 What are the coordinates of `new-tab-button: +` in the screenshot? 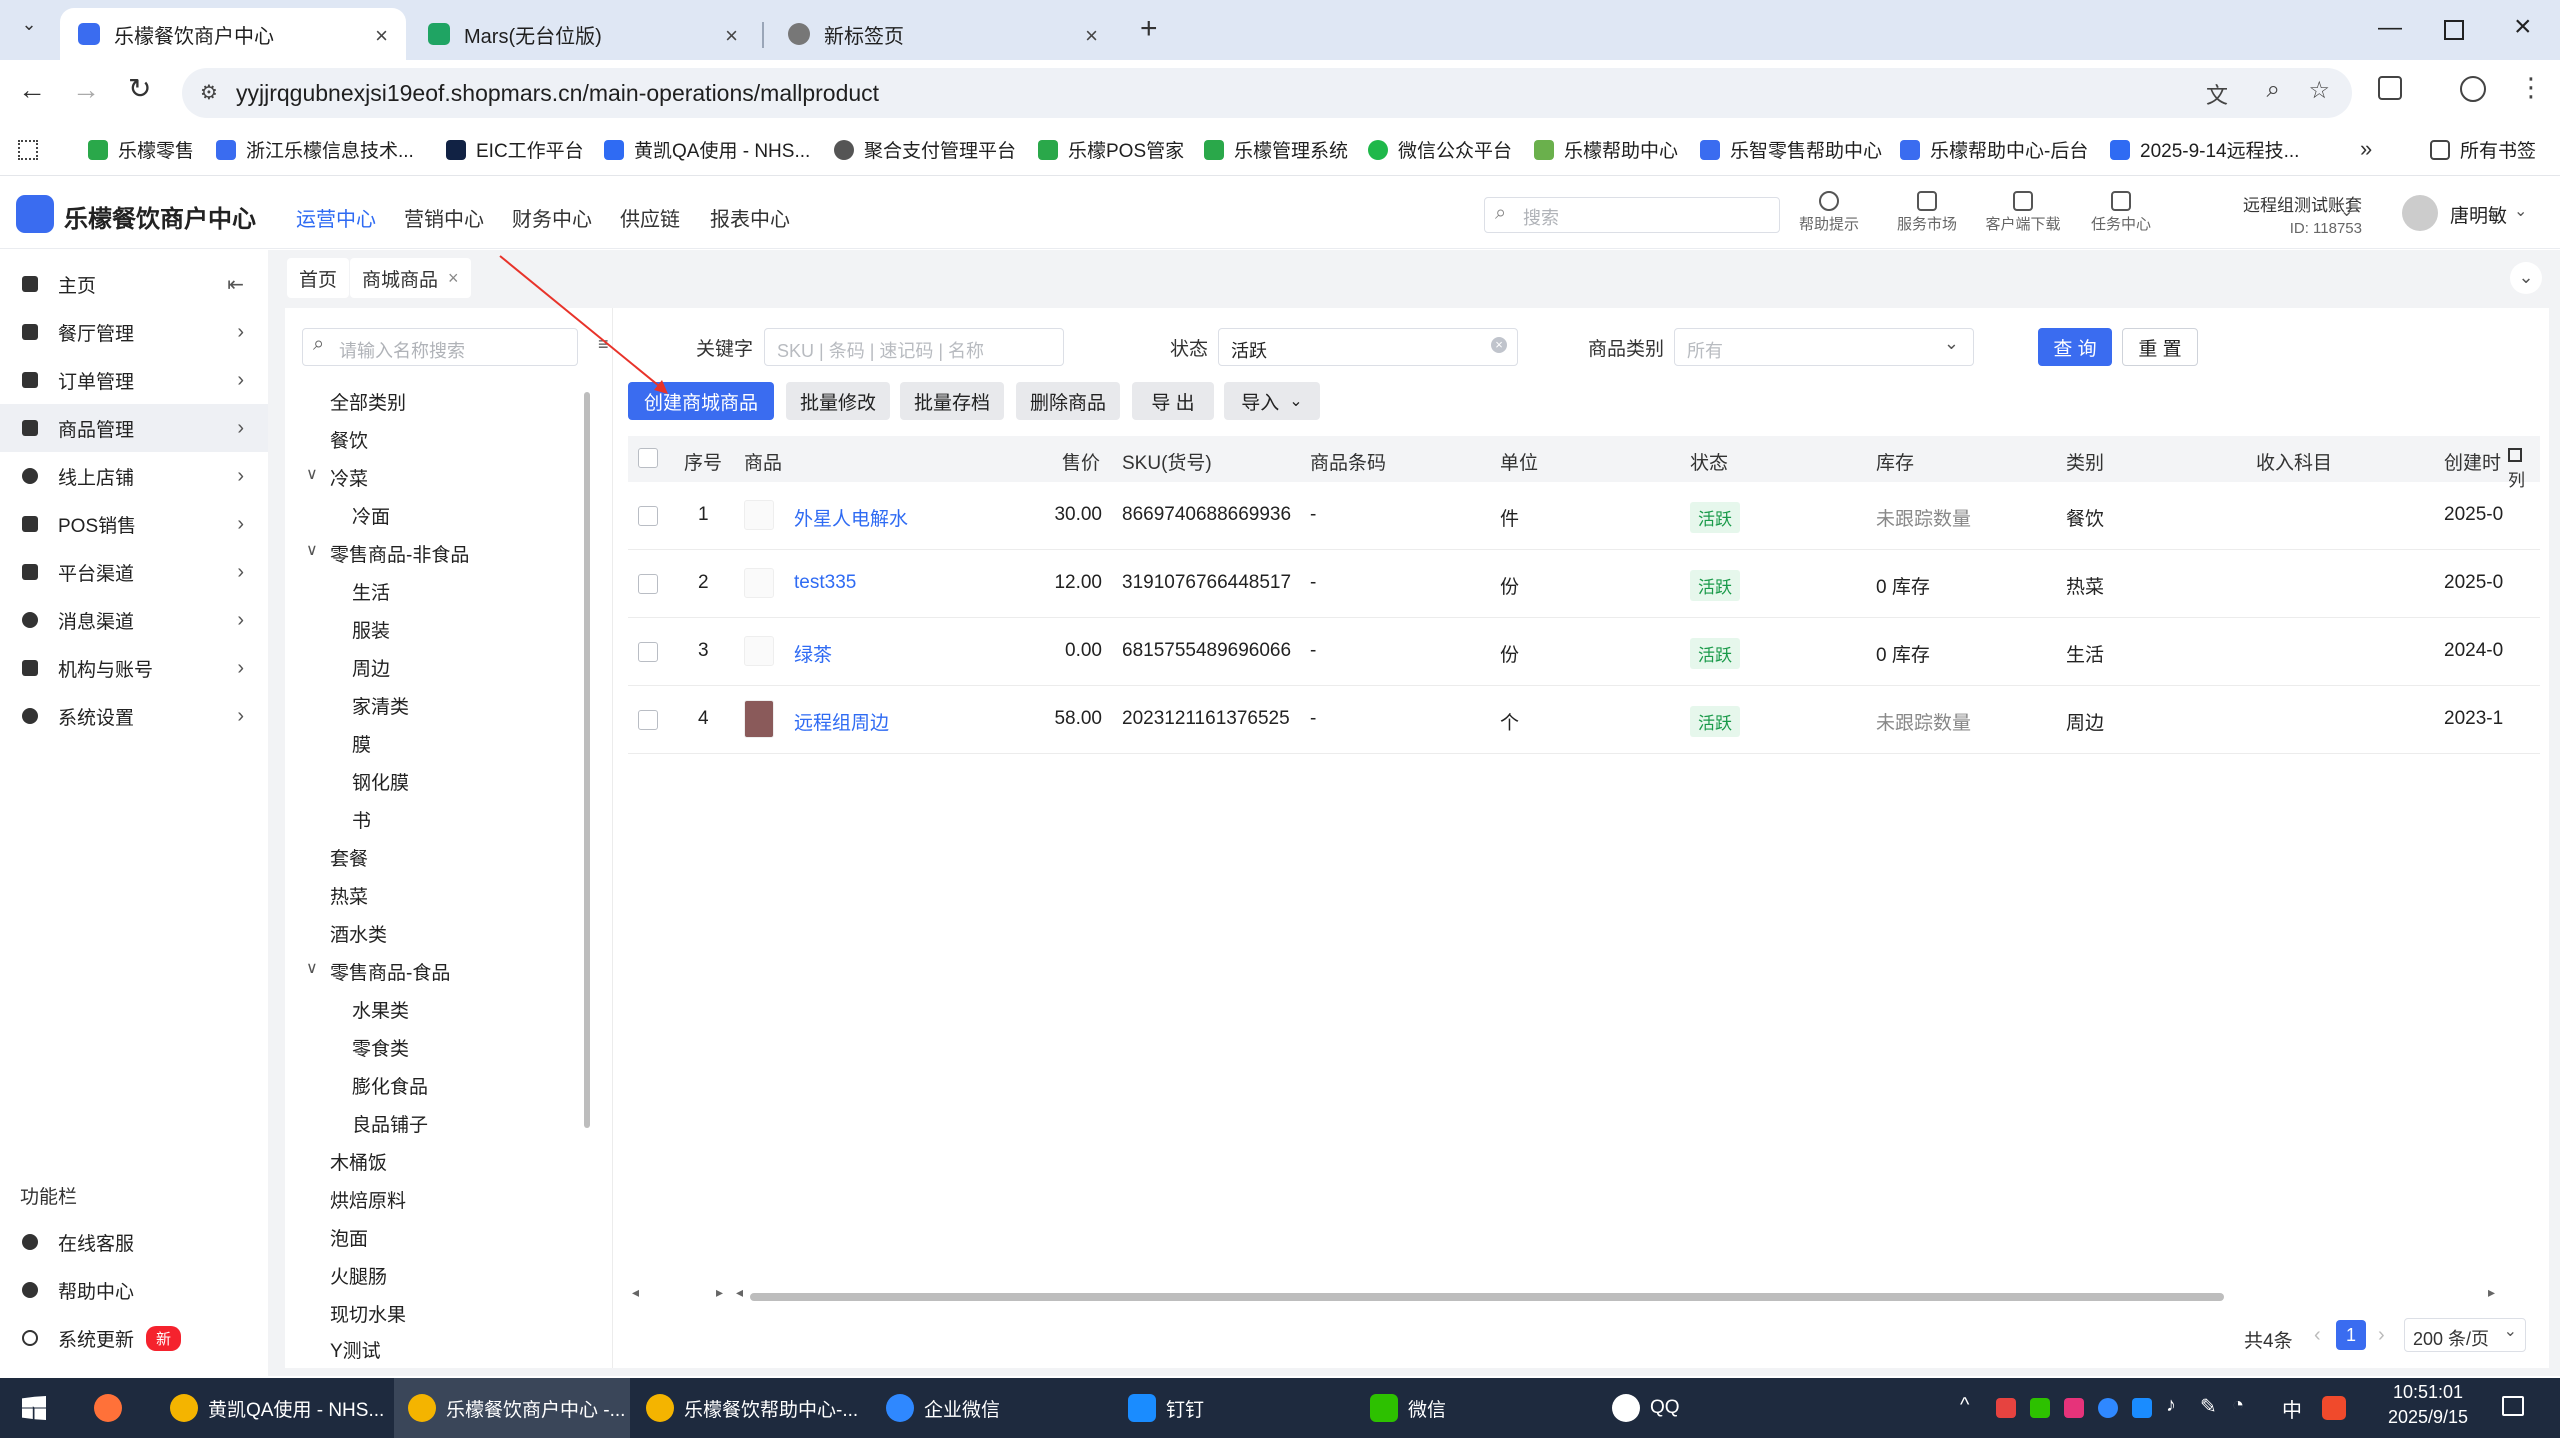 It's located at (1149, 29).